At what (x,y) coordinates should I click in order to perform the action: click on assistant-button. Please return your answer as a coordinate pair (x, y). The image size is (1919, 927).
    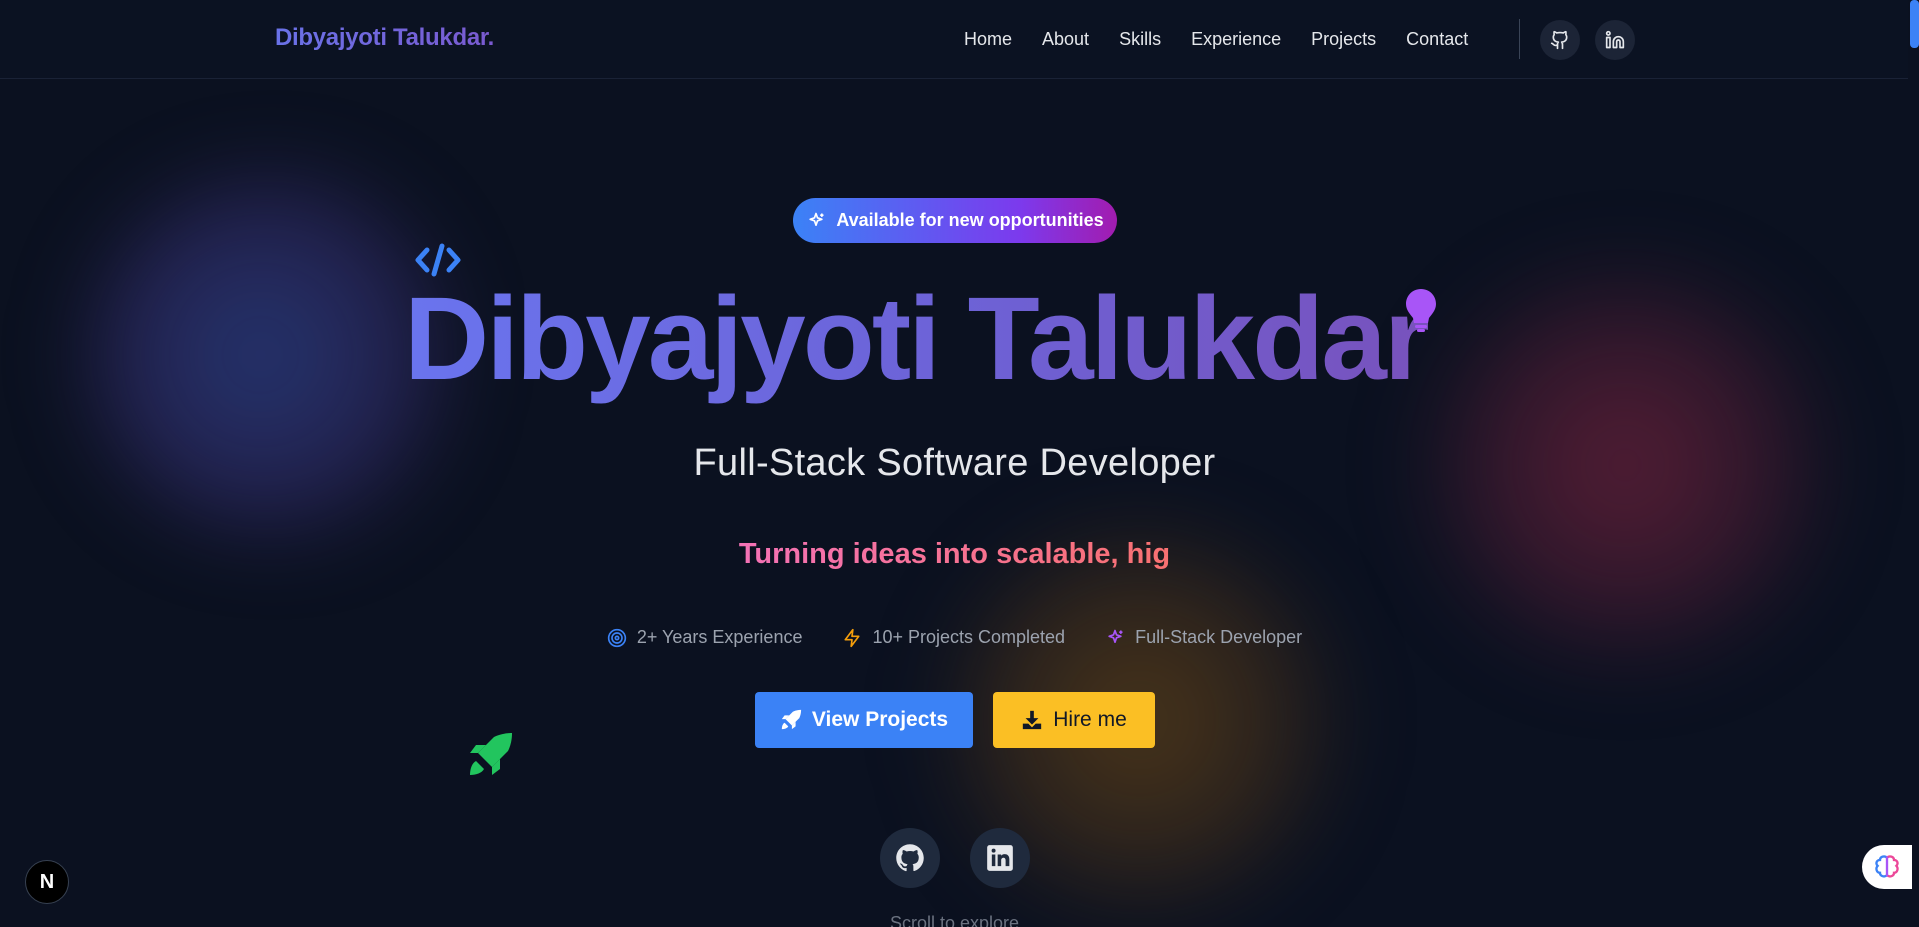
    Looking at the image, I should click on (1887, 867).